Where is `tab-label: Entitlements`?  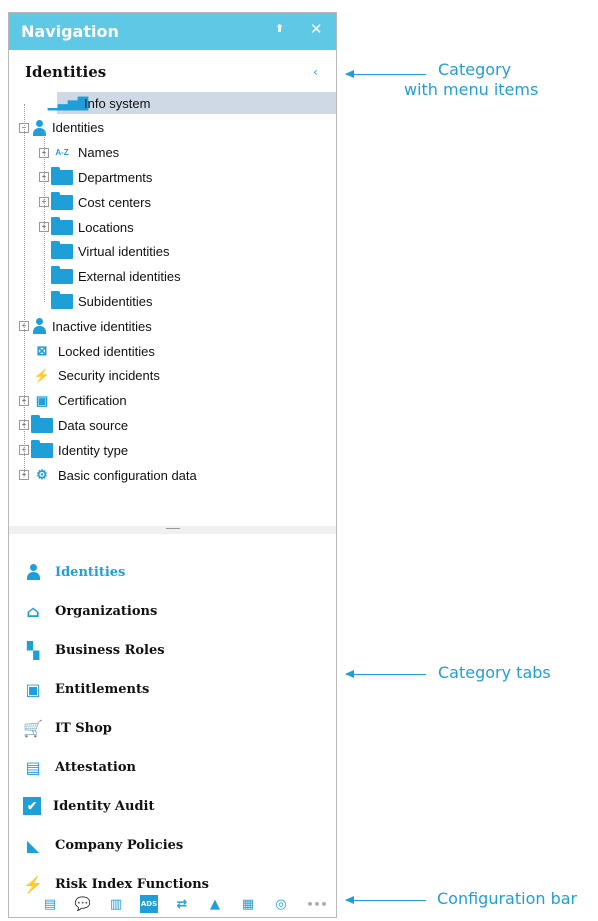
tab-label: Entitlements is located at coordinates (102, 689).